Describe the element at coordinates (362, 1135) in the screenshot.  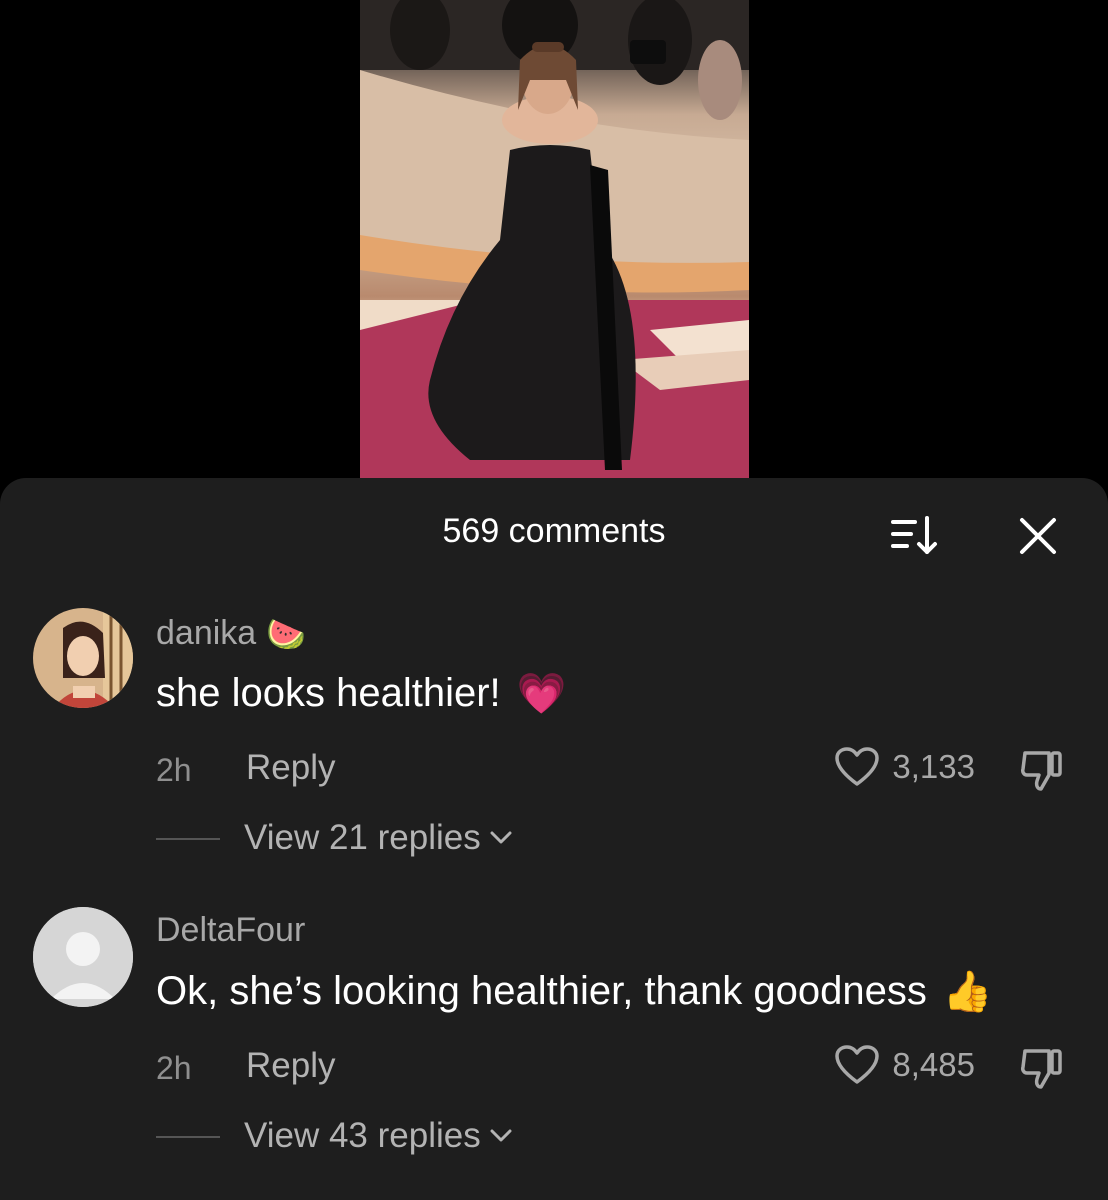
I see `view-replies-label: View 43 replies` at that location.